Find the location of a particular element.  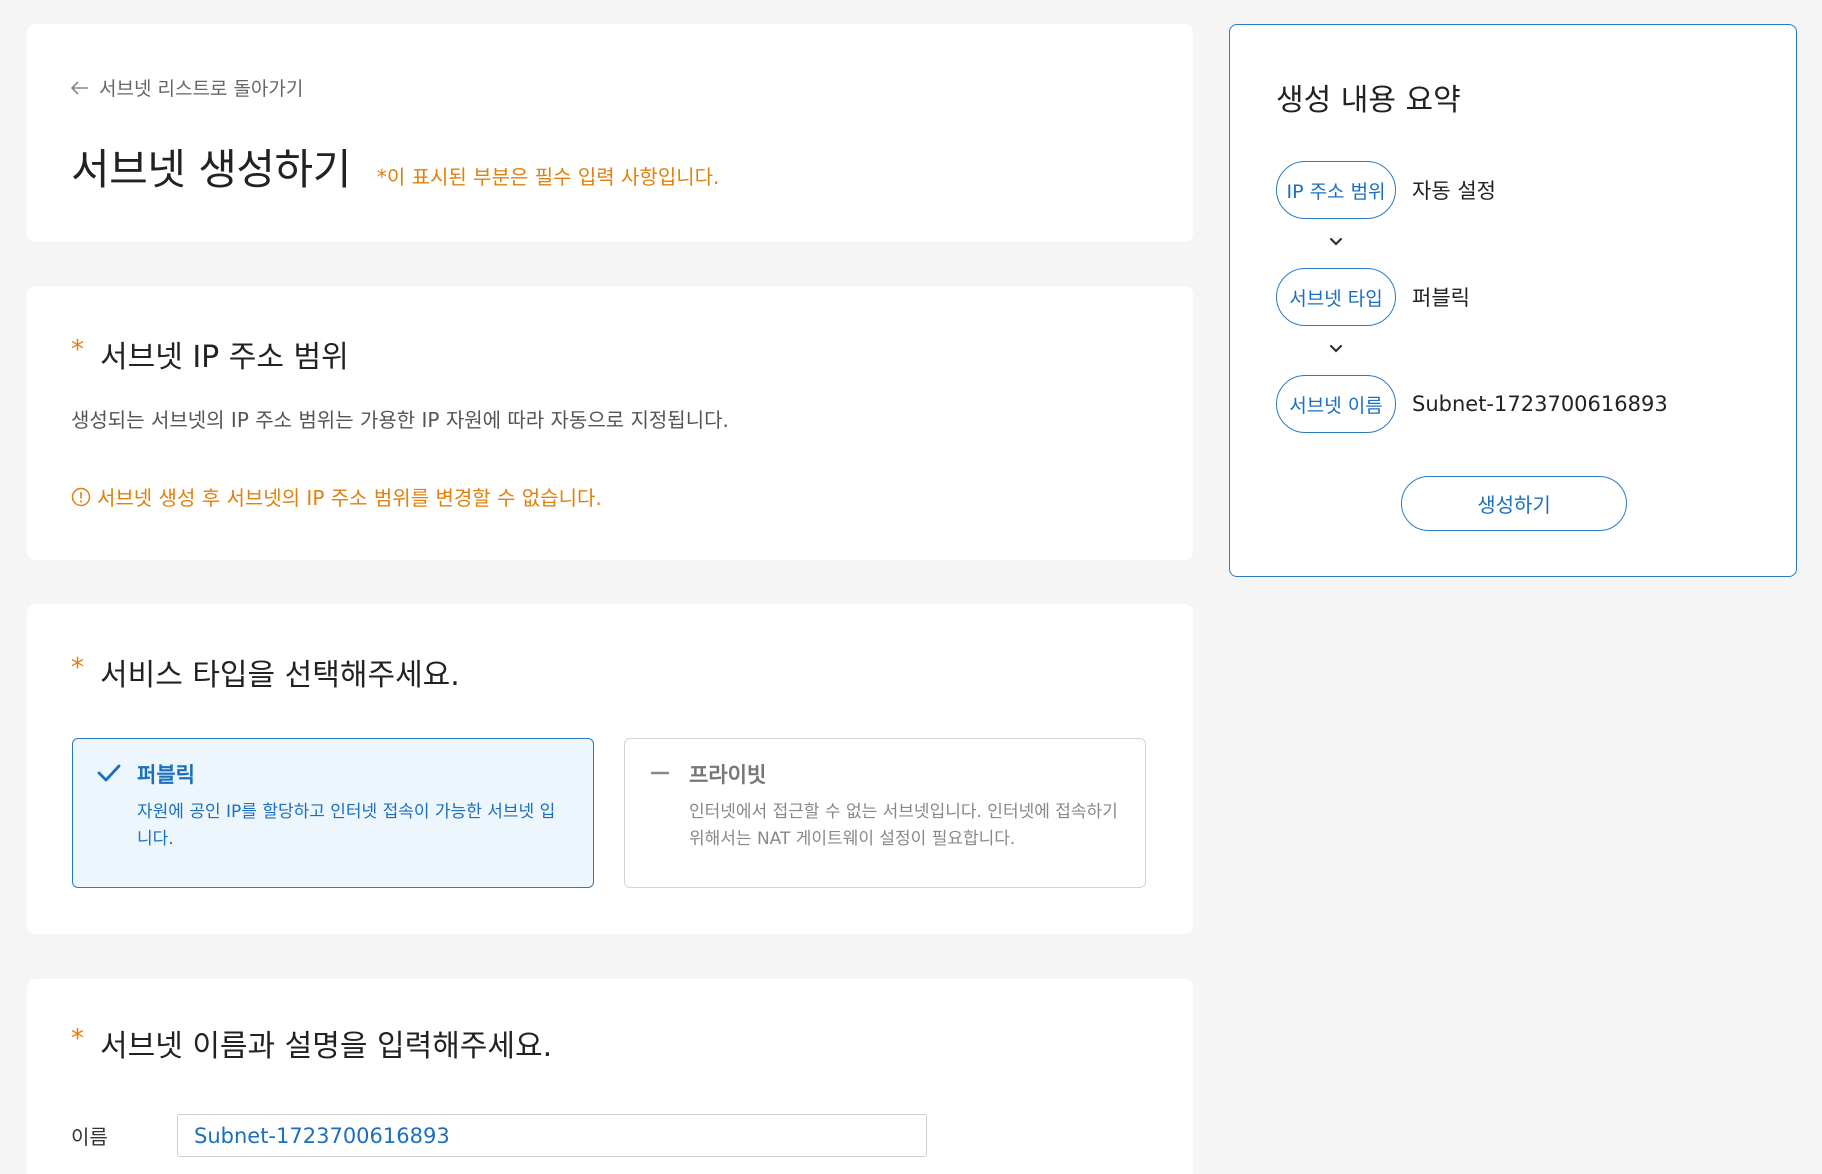

summary-step-value: 퍼블릭 is located at coordinates (1441, 298).